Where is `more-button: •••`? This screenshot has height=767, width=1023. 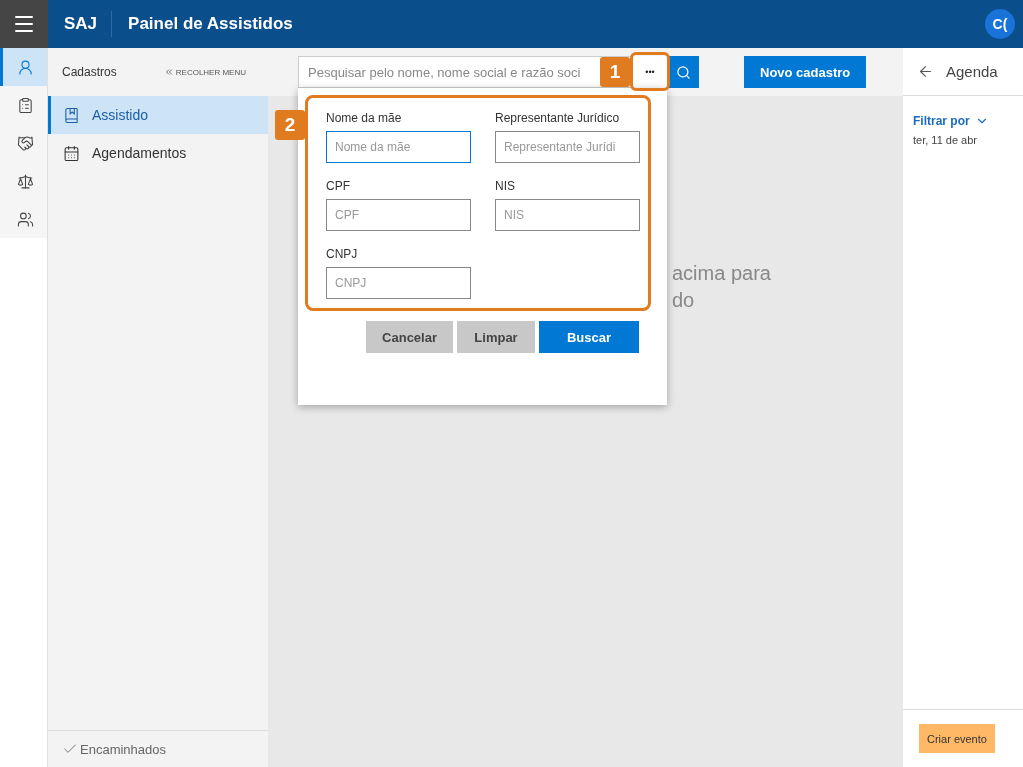 more-button: ••• is located at coordinates (650, 72).